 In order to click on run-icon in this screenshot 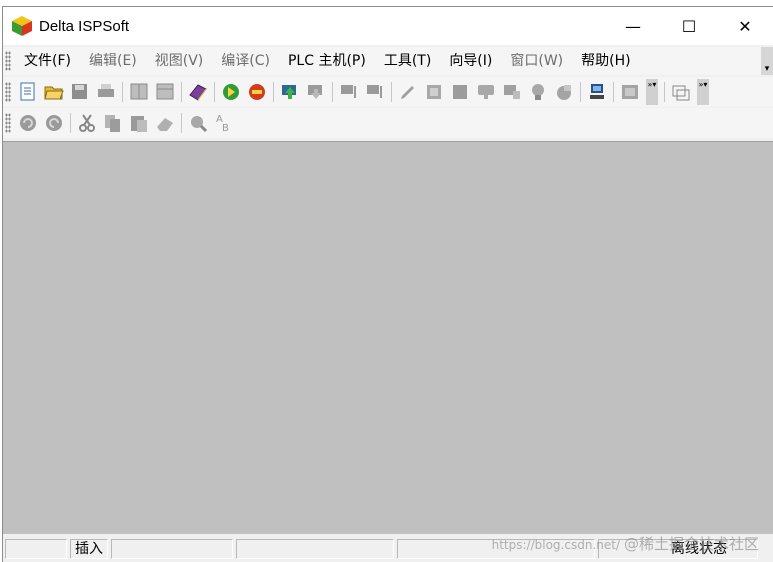, I will do `click(231, 92)`.